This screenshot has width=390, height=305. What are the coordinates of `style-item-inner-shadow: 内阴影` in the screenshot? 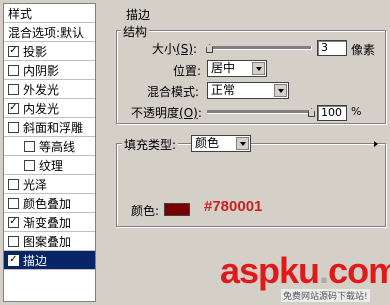 It's located at (49, 70).